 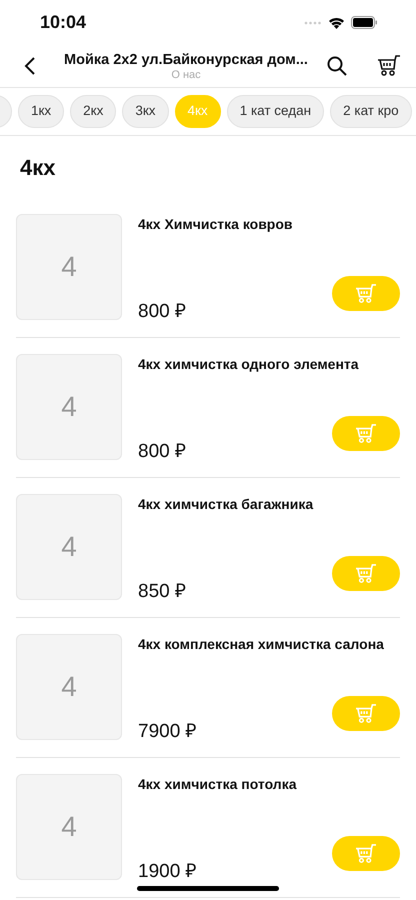 What do you see at coordinates (145, 111) in the screenshot?
I see `category-chip: 3кх` at bounding box center [145, 111].